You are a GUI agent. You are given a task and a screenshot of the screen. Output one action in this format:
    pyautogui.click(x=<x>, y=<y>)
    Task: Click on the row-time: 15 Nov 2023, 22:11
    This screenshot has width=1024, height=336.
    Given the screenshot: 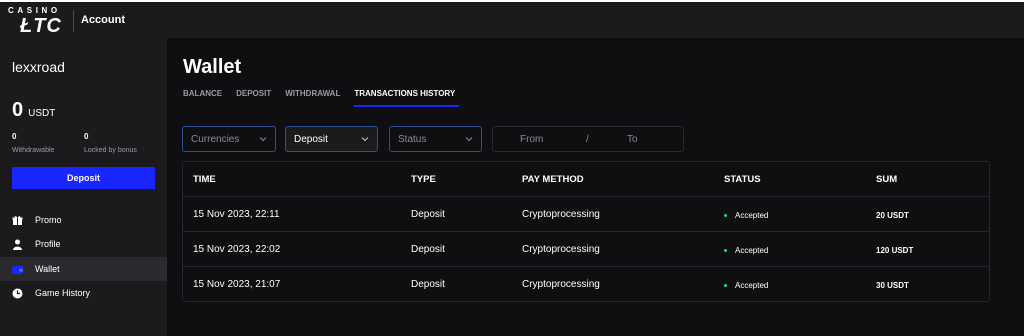 What is the action you would take?
    pyautogui.click(x=236, y=214)
    